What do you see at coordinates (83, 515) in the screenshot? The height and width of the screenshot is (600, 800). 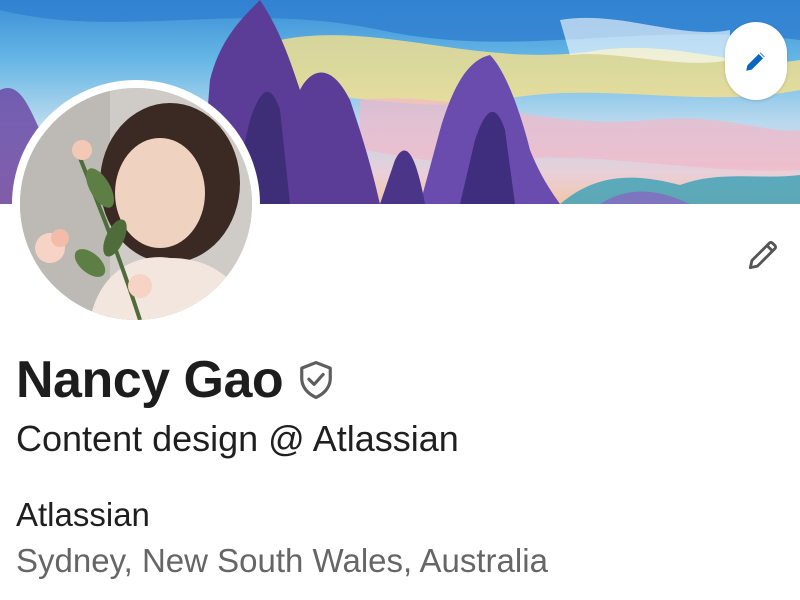 I see `profile-company: Atlassian` at bounding box center [83, 515].